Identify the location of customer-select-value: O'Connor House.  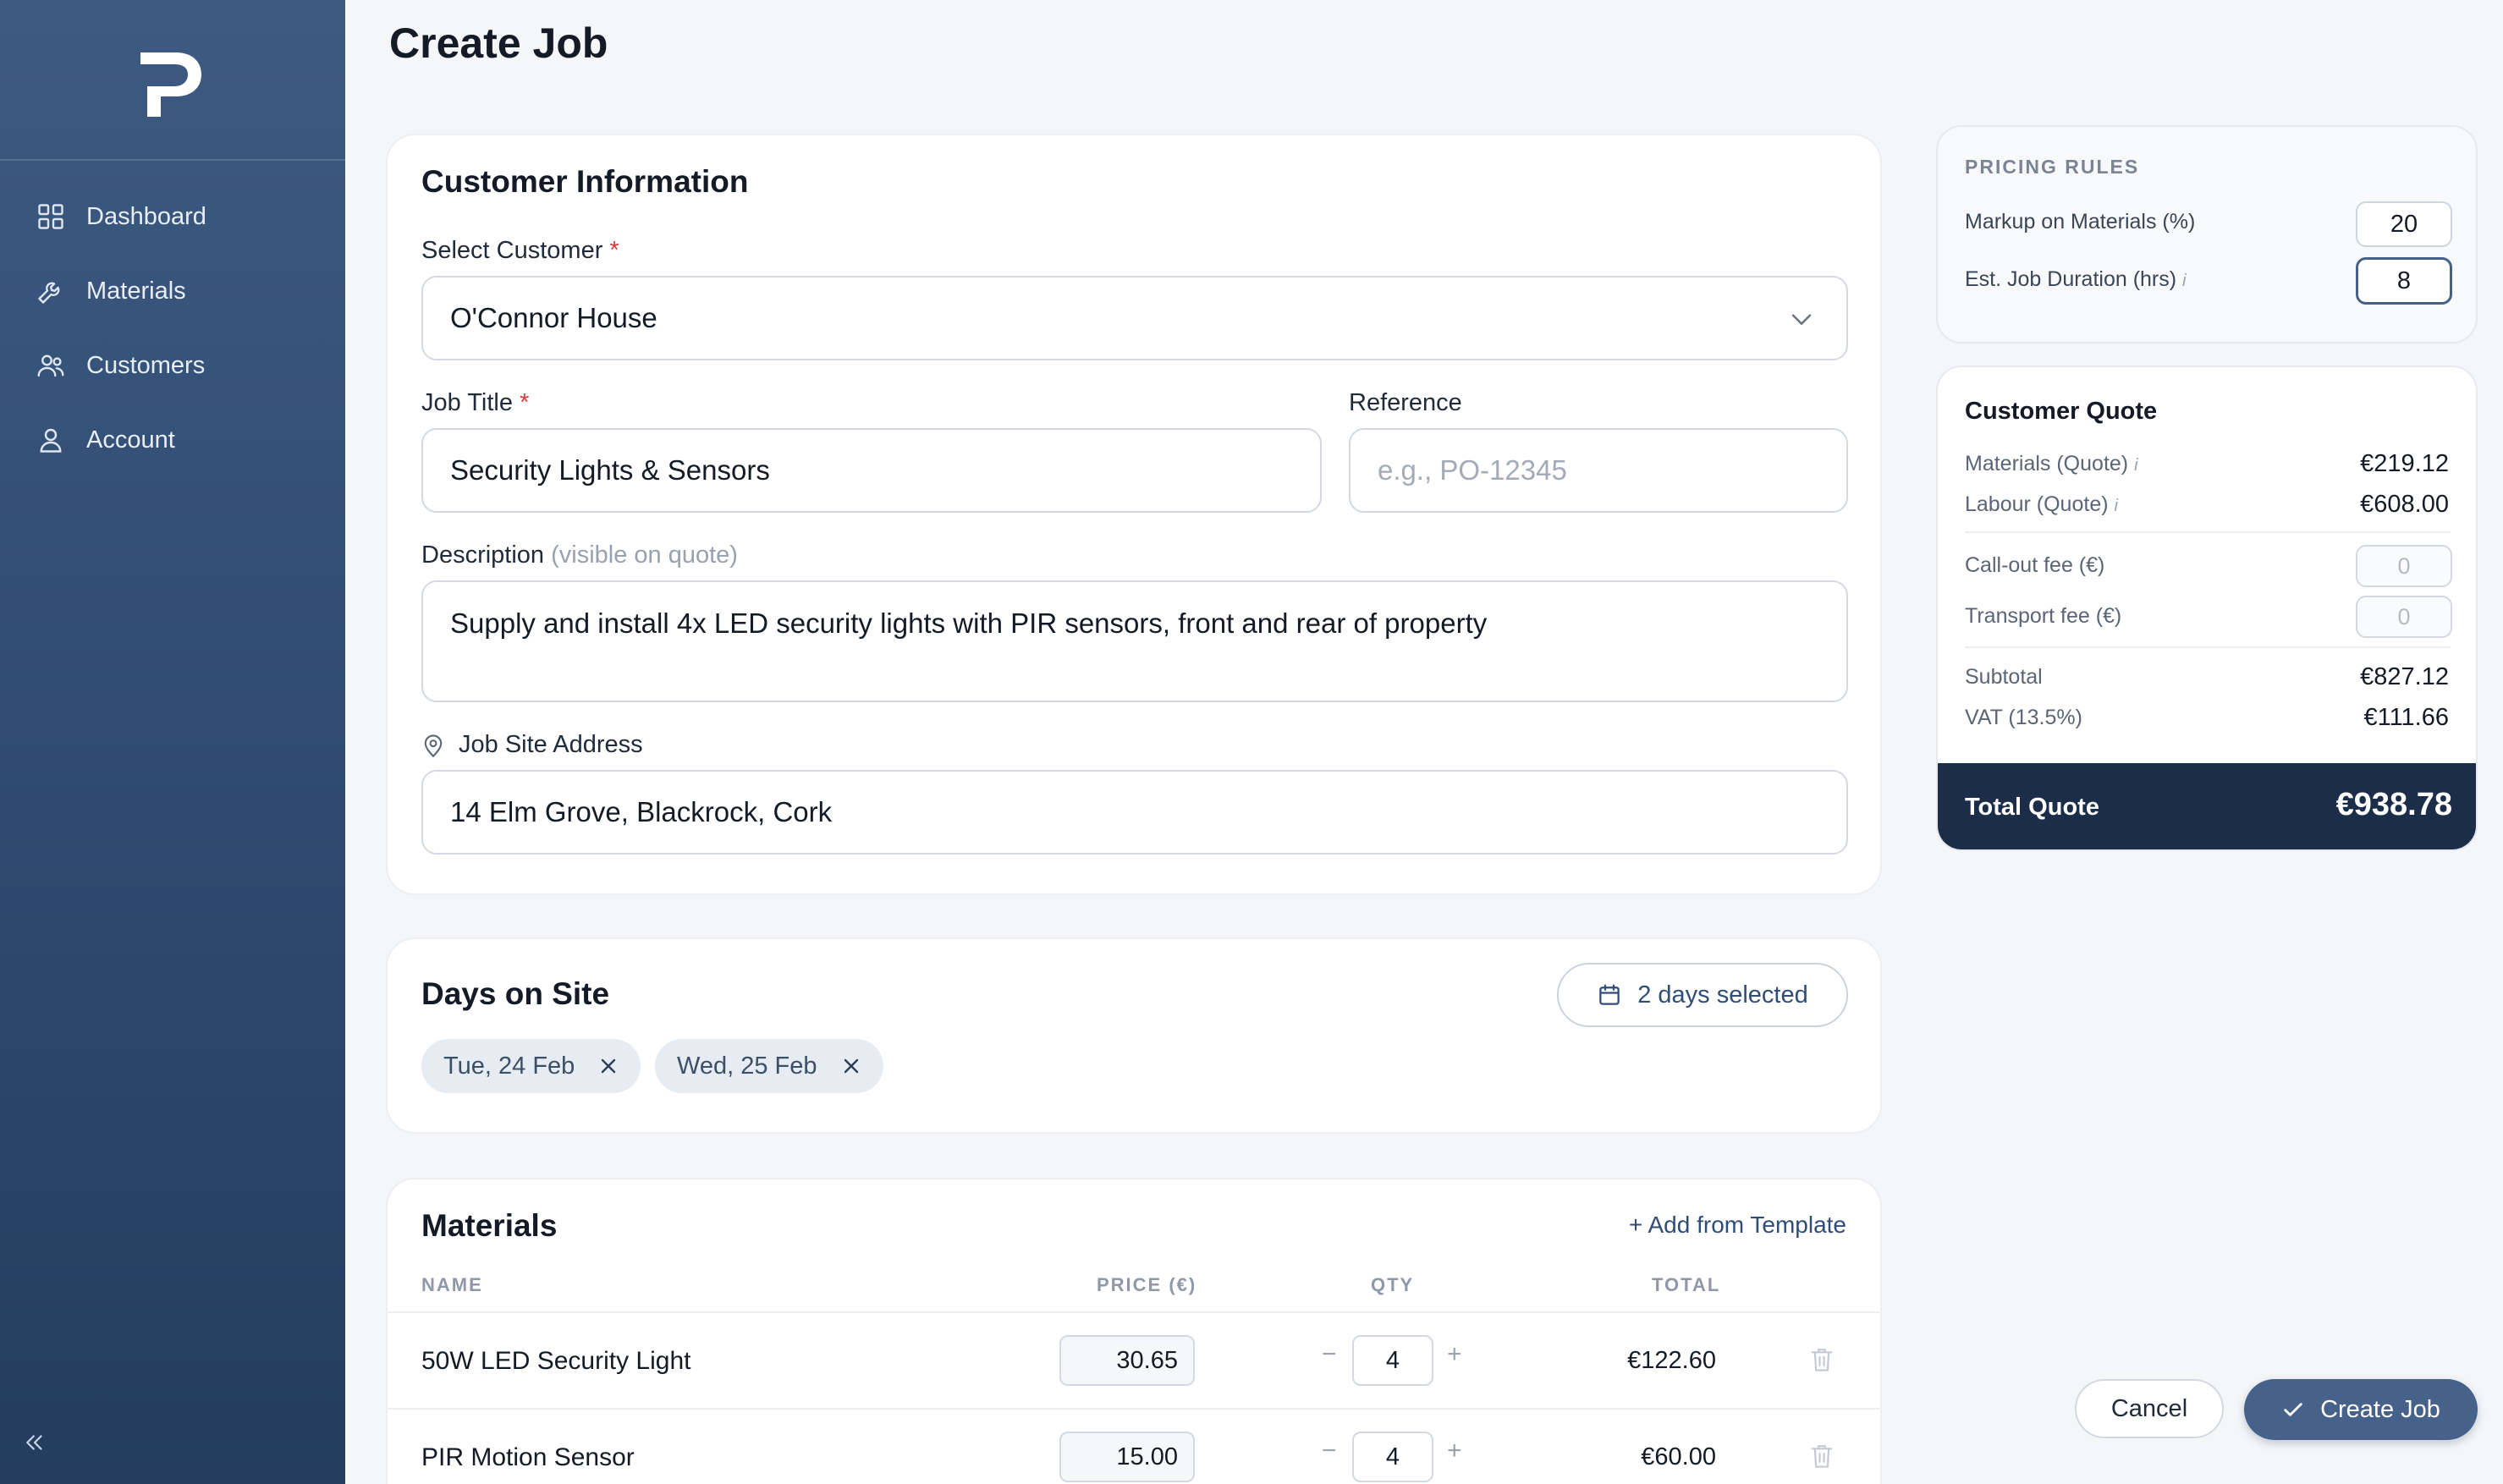
(553, 317).